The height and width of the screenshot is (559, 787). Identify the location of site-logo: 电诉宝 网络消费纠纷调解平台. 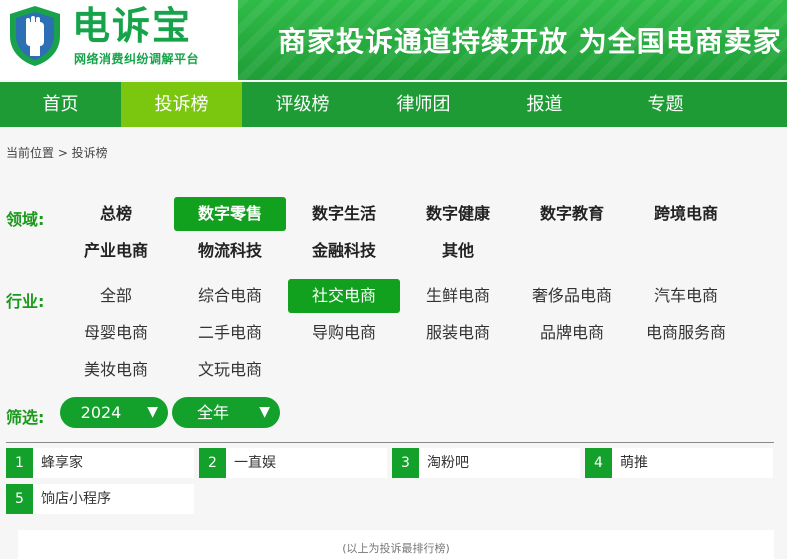
(119, 40).